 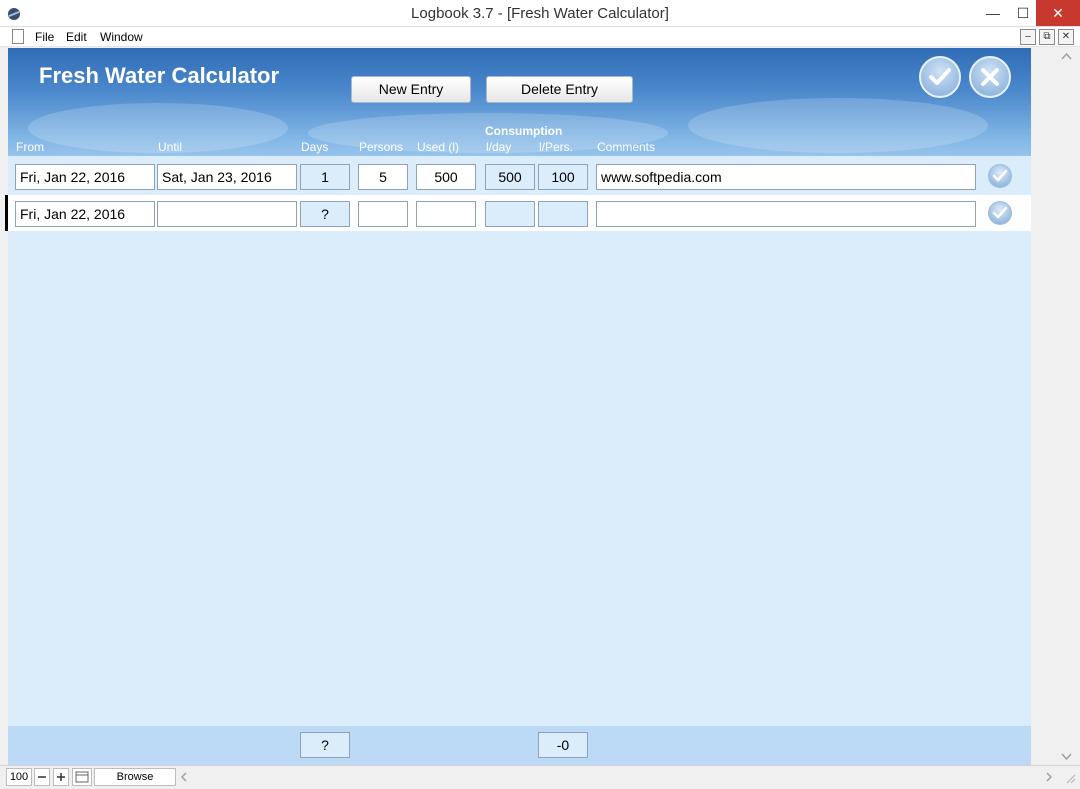 I want to click on zoom-in-button, so click(x=61, y=777).